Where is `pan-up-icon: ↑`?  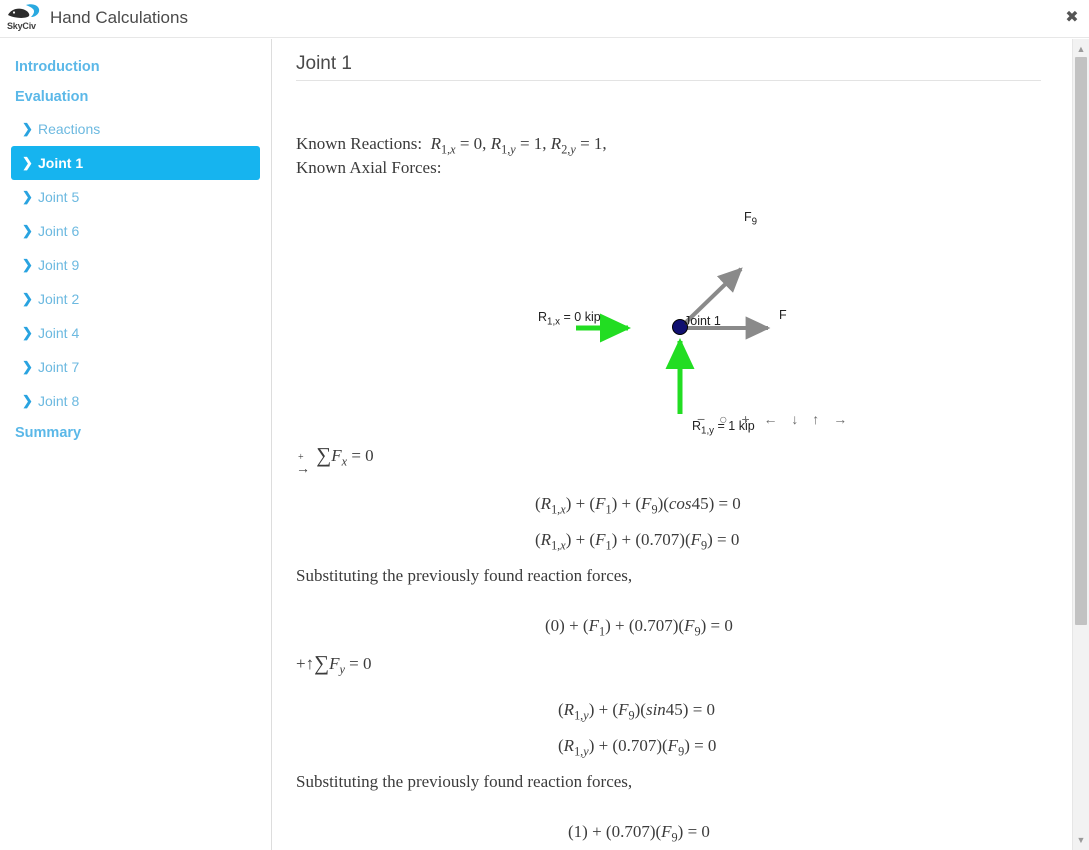 pan-up-icon: ↑ is located at coordinates (816, 419).